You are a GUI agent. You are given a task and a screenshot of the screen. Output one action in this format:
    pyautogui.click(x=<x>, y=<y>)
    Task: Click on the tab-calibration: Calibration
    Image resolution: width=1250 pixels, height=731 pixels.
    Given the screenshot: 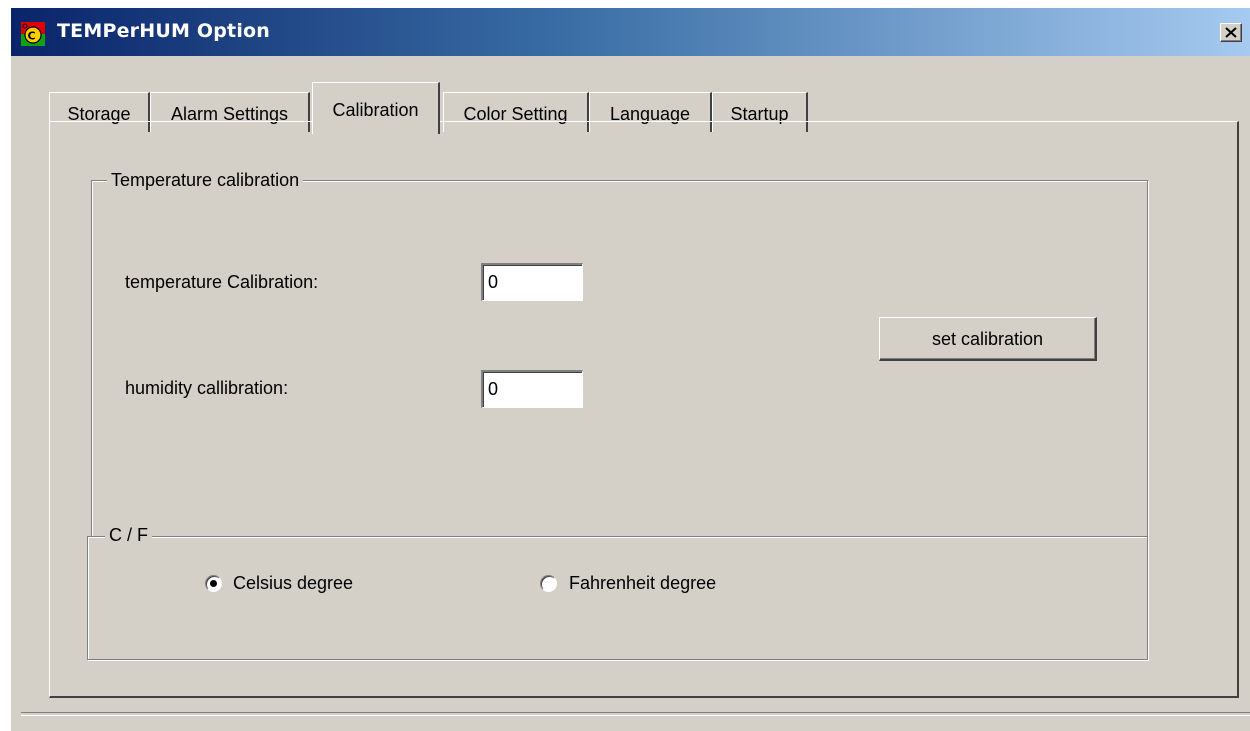 What is the action you would take?
    pyautogui.click(x=376, y=108)
    